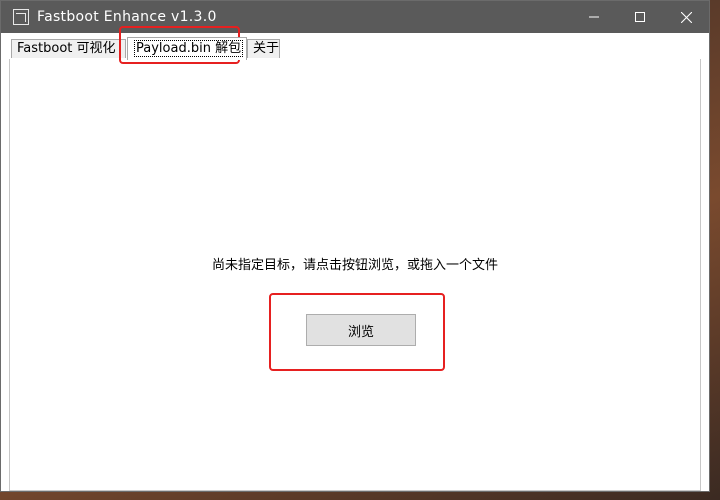  I want to click on minimize-icon, so click(594, 17).